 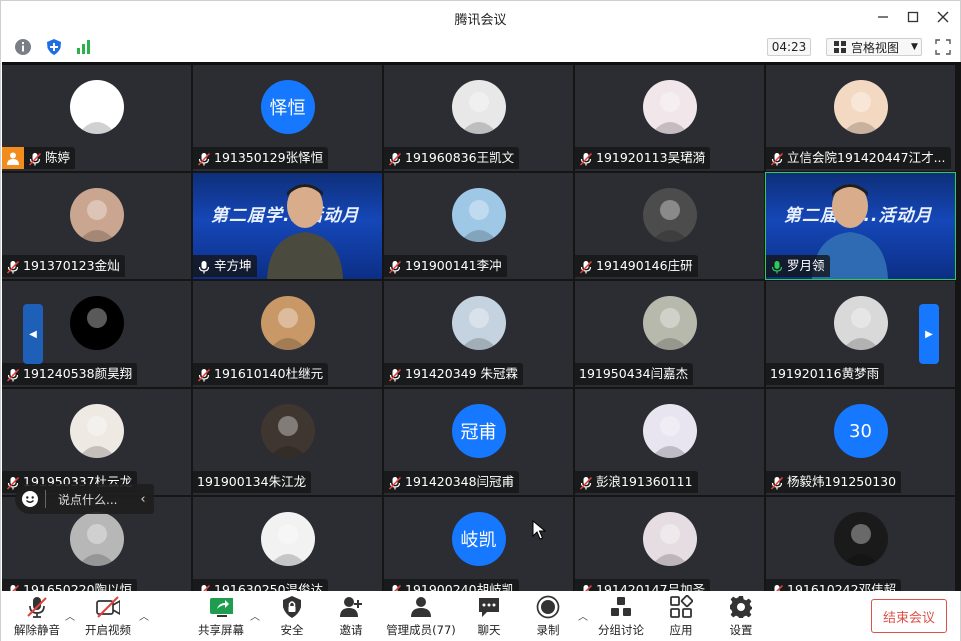 What do you see at coordinates (269, 157) in the screenshot?
I see `participant-name: 191350129张怿恒` at bounding box center [269, 157].